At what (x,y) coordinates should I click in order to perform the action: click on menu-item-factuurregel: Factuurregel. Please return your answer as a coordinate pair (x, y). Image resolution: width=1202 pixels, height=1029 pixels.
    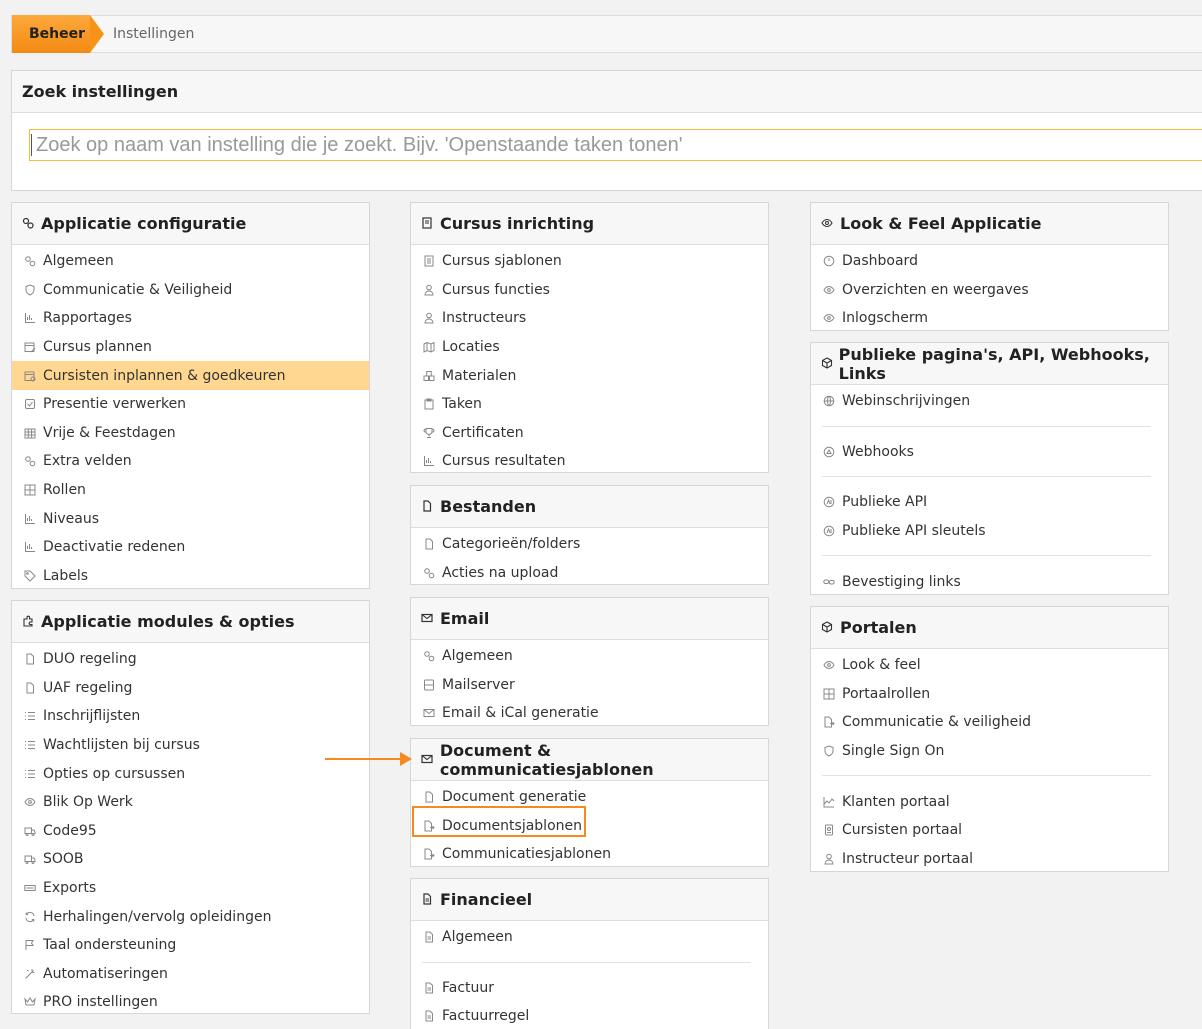
    Looking at the image, I should click on (589, 1015).